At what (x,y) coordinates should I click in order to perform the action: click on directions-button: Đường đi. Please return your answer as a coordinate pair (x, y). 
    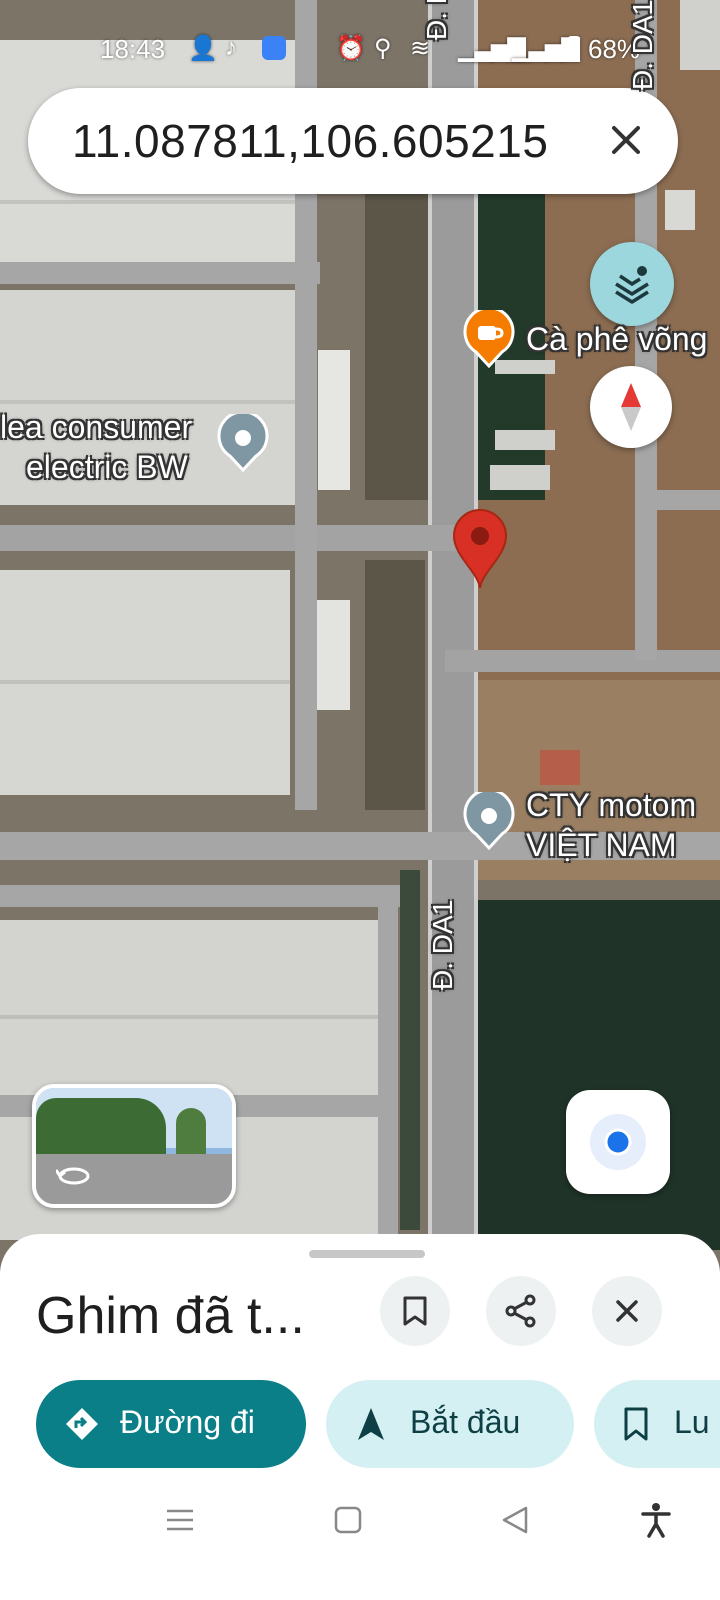
    Looking at the image, I should click on (171, 1424).